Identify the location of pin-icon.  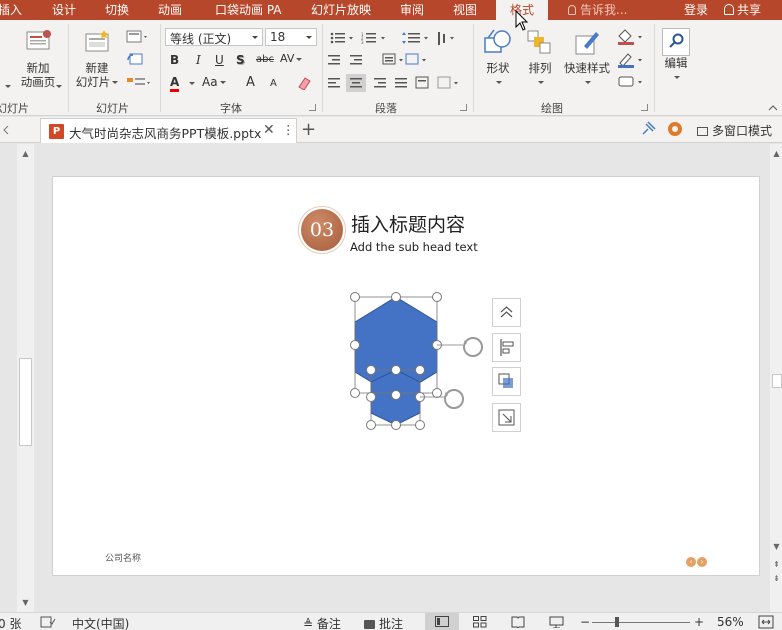
(648, 129).